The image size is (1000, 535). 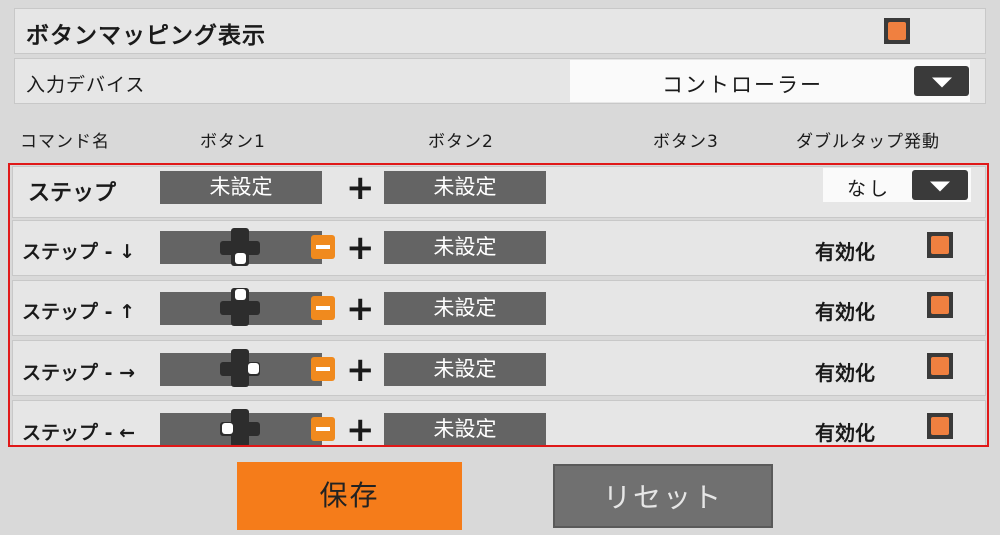 I want to click on button-mapping-label: ボタンマッピング表示, so click(x=146, y=36).